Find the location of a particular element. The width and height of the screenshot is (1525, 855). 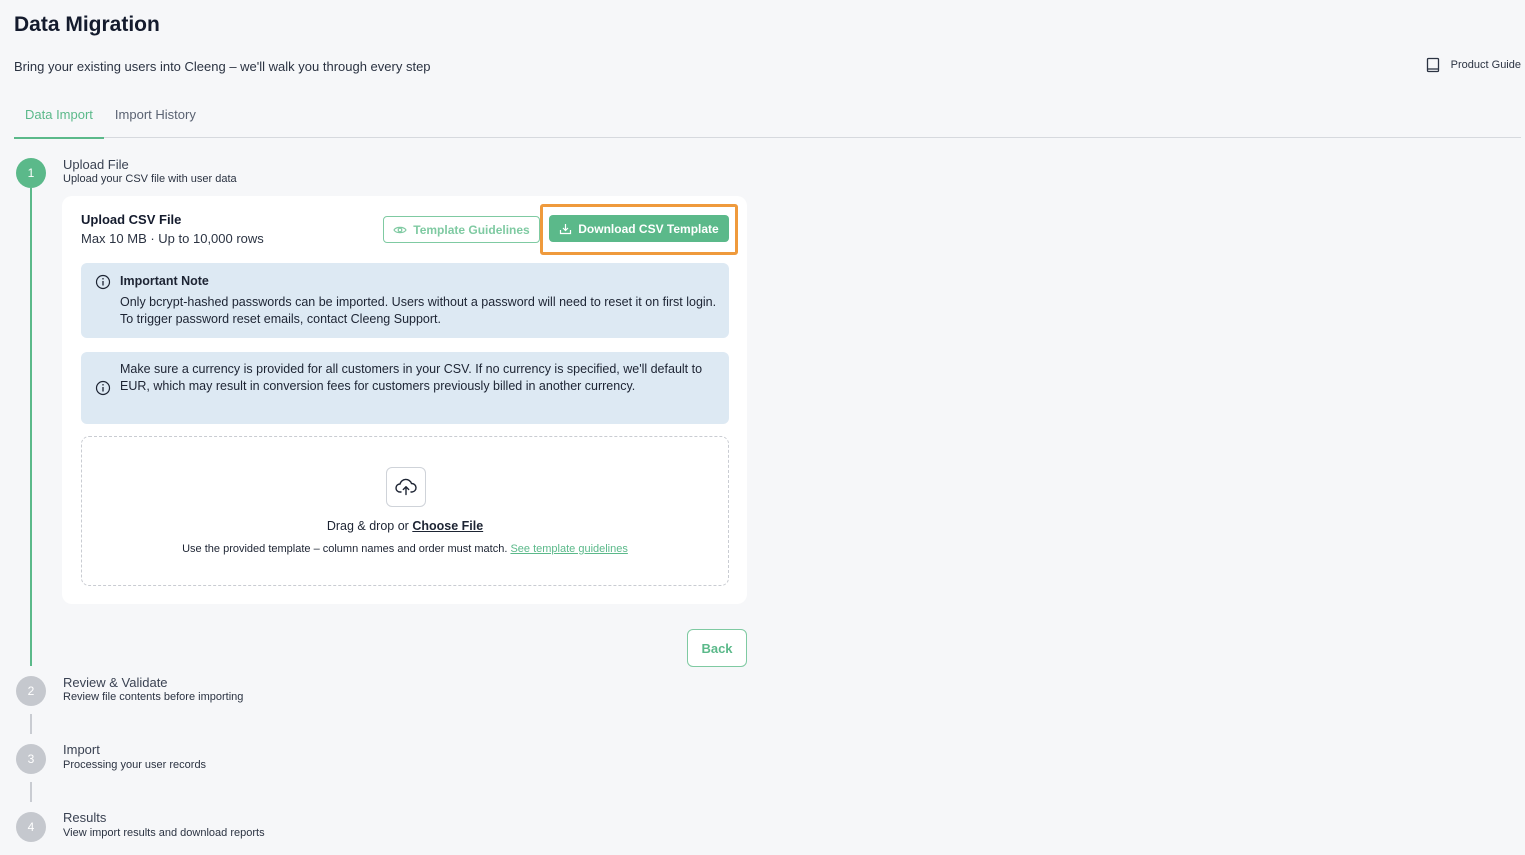

template-guidelines-label: Template Guidelines is located at coordinates (471, 229).